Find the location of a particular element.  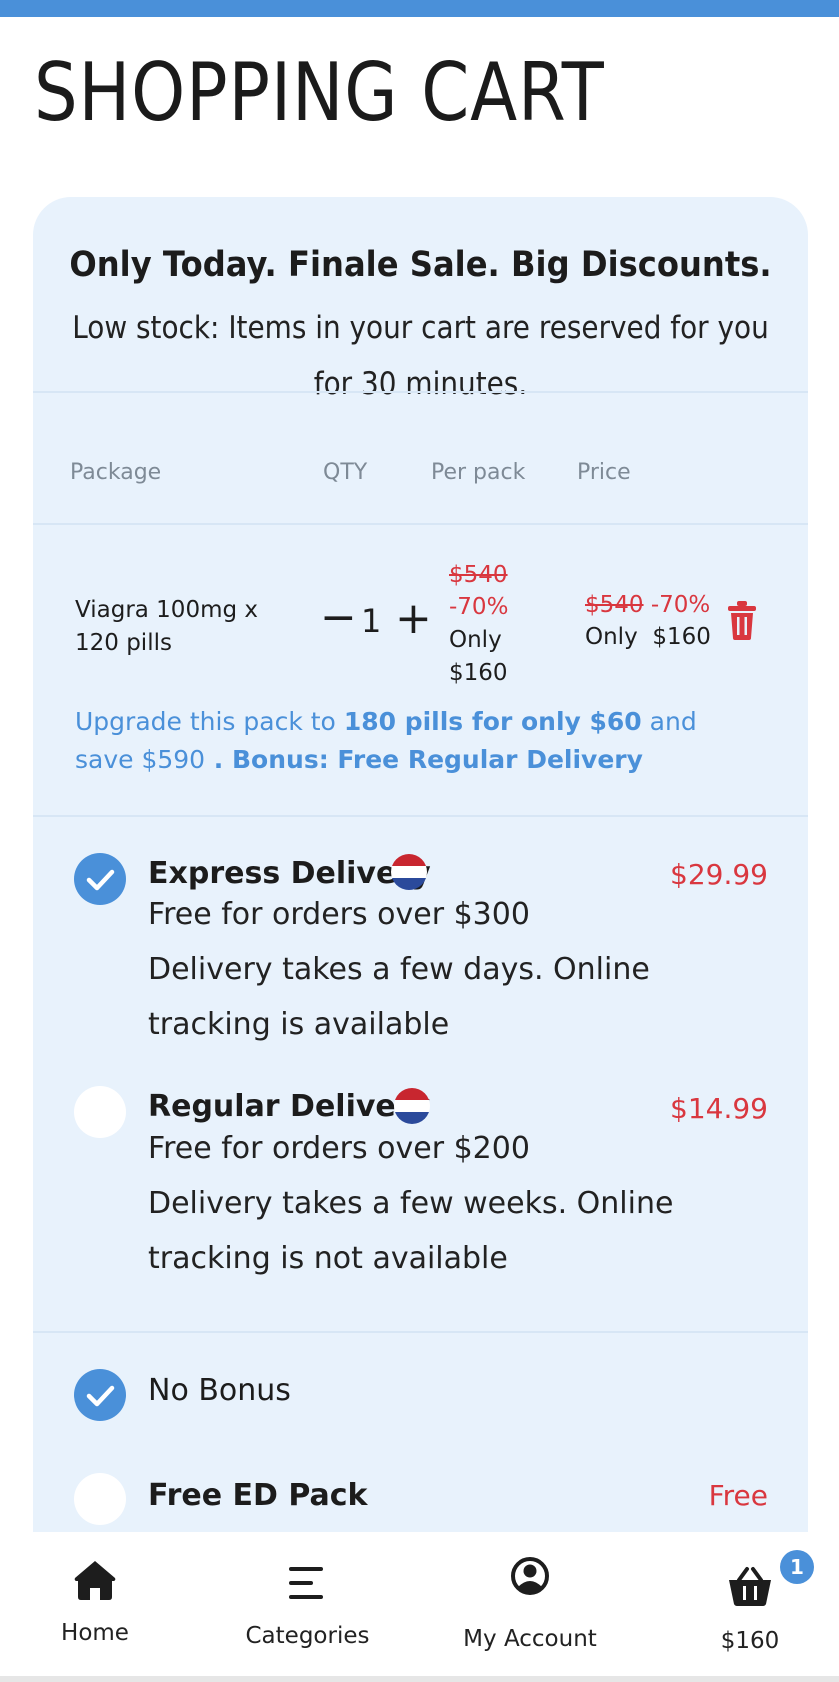

no-bonus-title: No Bonus is located at coordinates (219, 1390).